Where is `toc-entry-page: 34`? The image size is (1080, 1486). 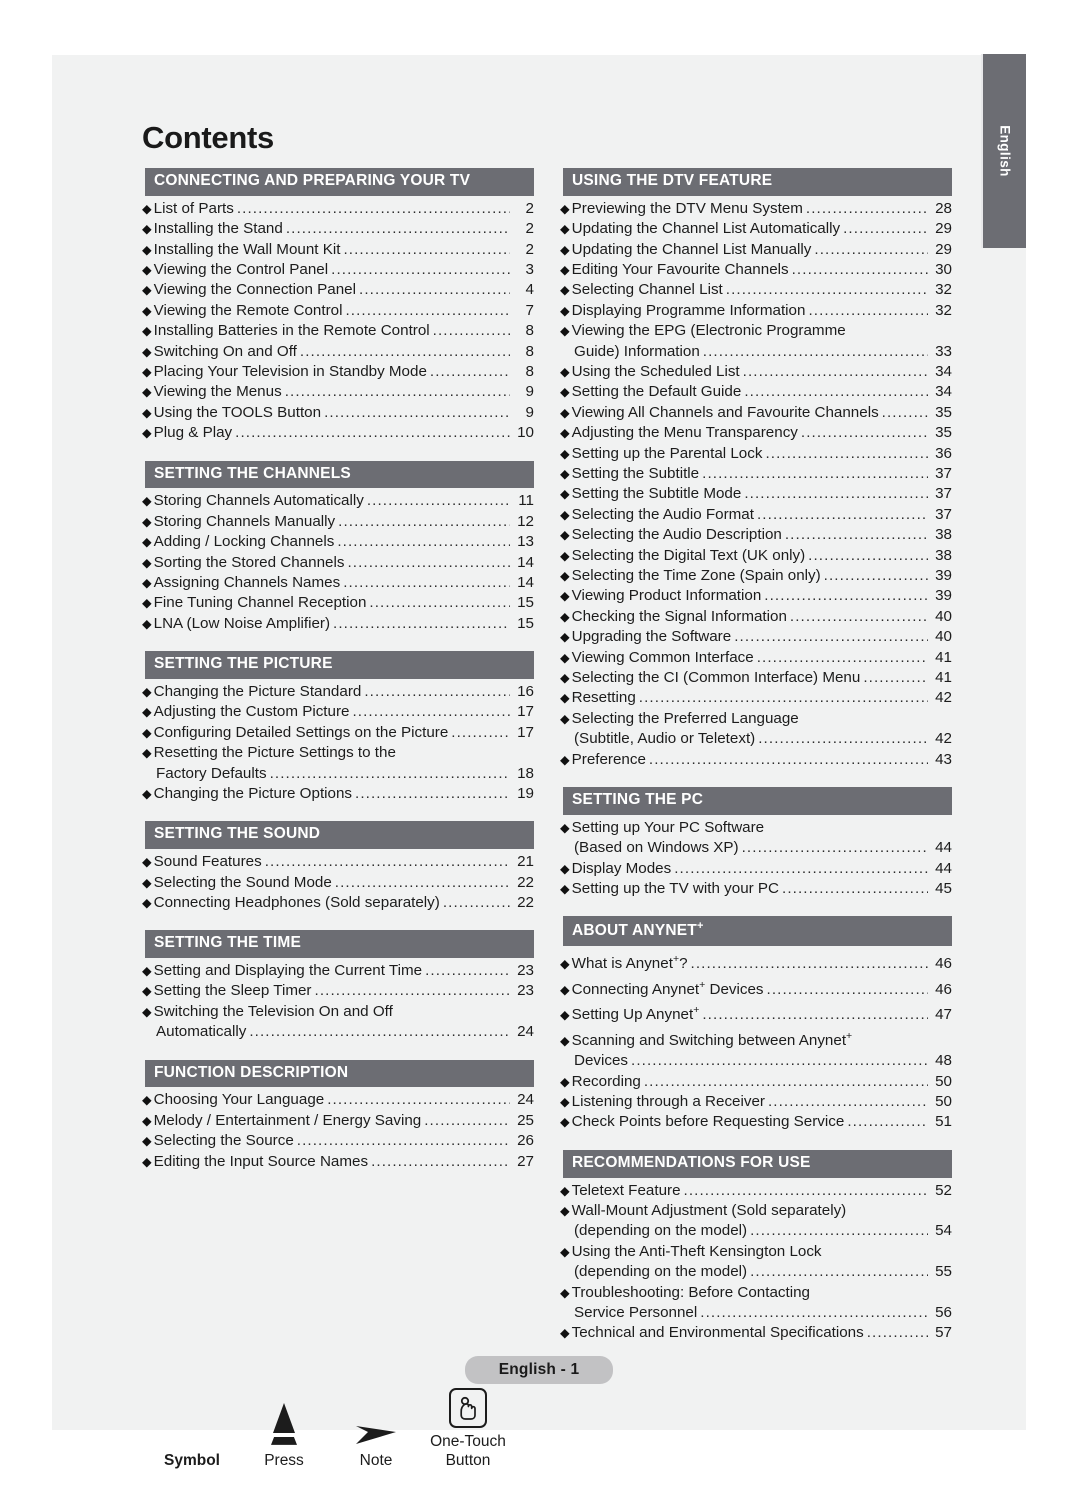 toc-entry-page: 34 is located at coordinates (943, 371).